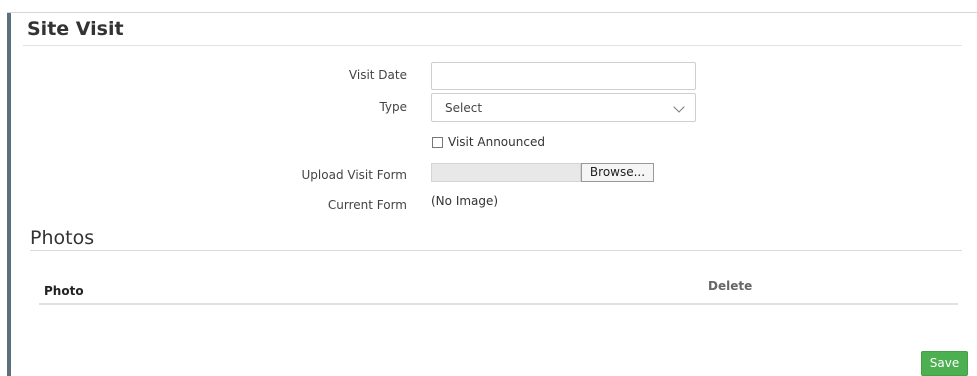  What do you see at coordinates (563, 76) in the screenshot?
I see `visit-date-input` at bounding box center [563, 76].